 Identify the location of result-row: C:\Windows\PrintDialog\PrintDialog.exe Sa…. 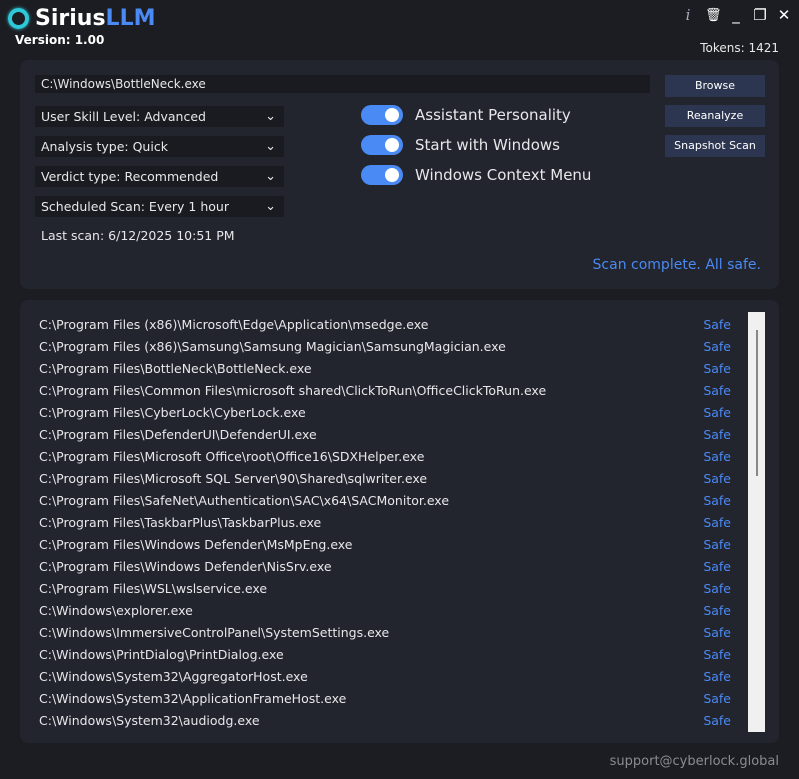
(385, 654).